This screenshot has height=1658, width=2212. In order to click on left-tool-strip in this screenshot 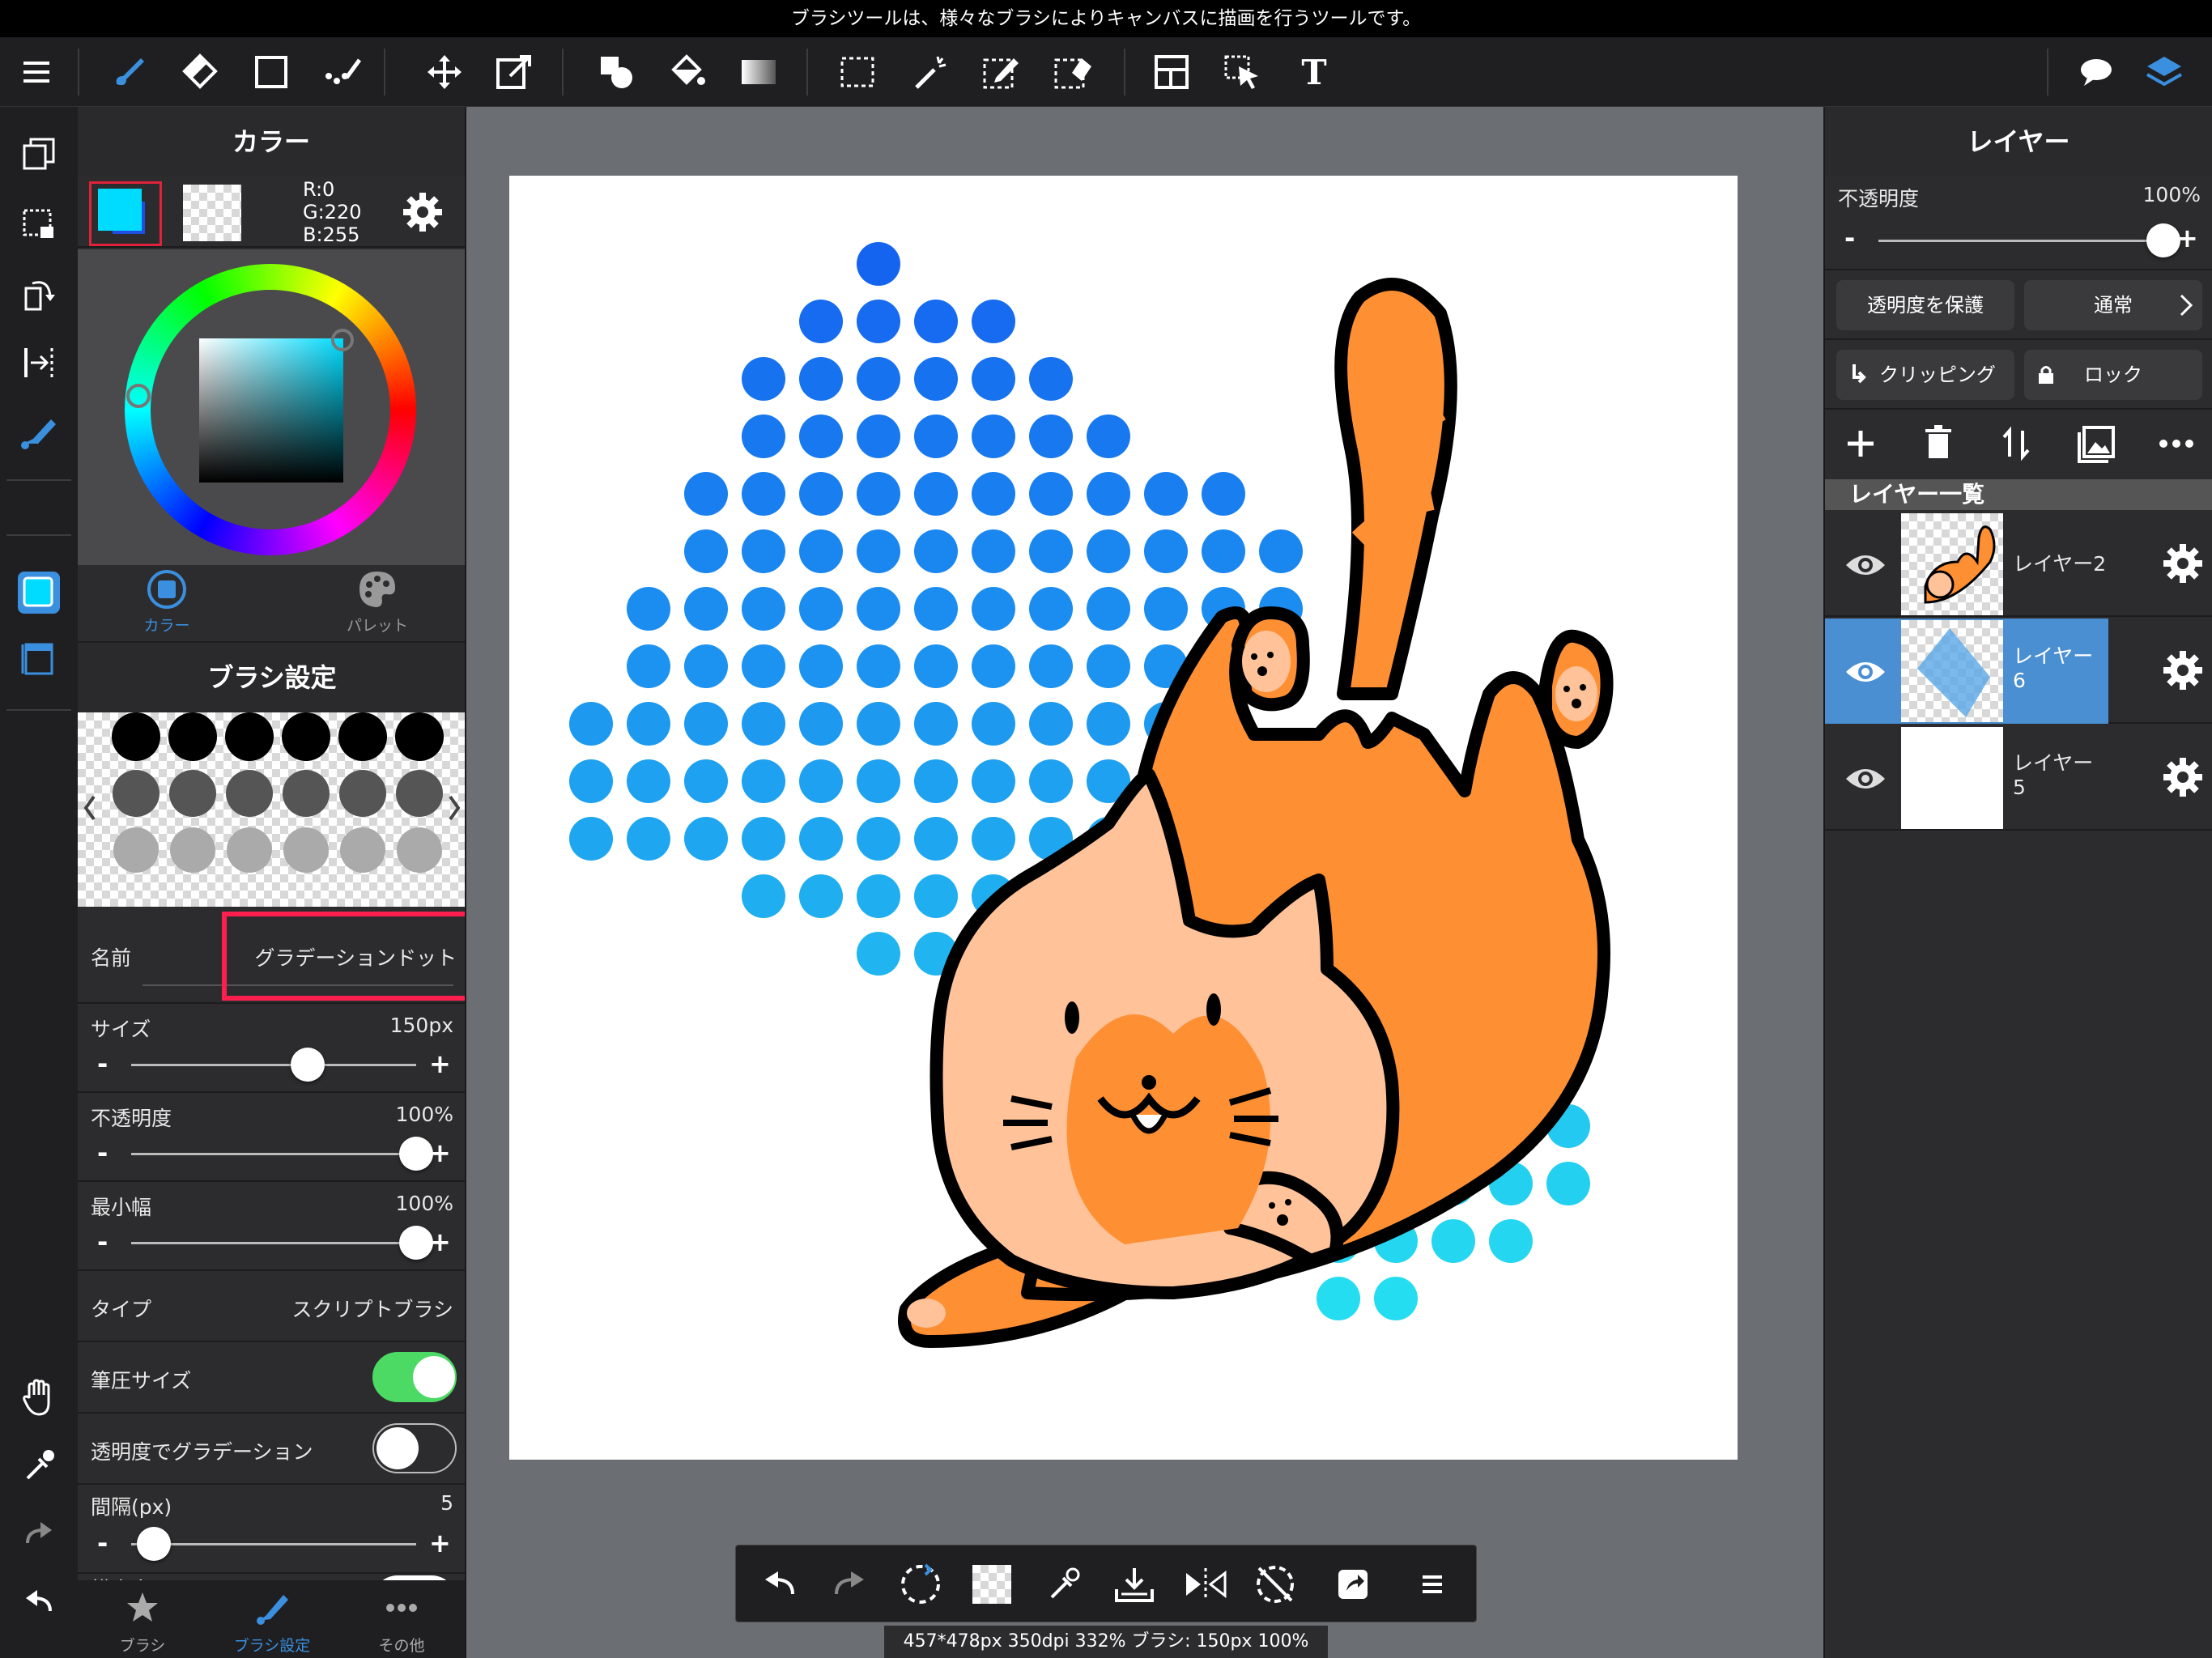, I will do `click(39, 882)`.